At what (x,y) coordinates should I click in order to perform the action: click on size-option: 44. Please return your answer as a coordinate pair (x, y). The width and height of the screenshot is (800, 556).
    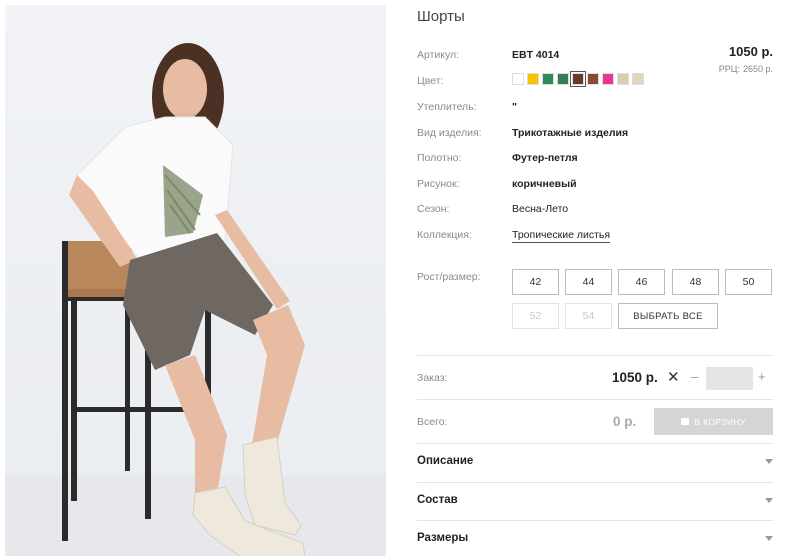
    Looking at the image, I should click on (588, 282).